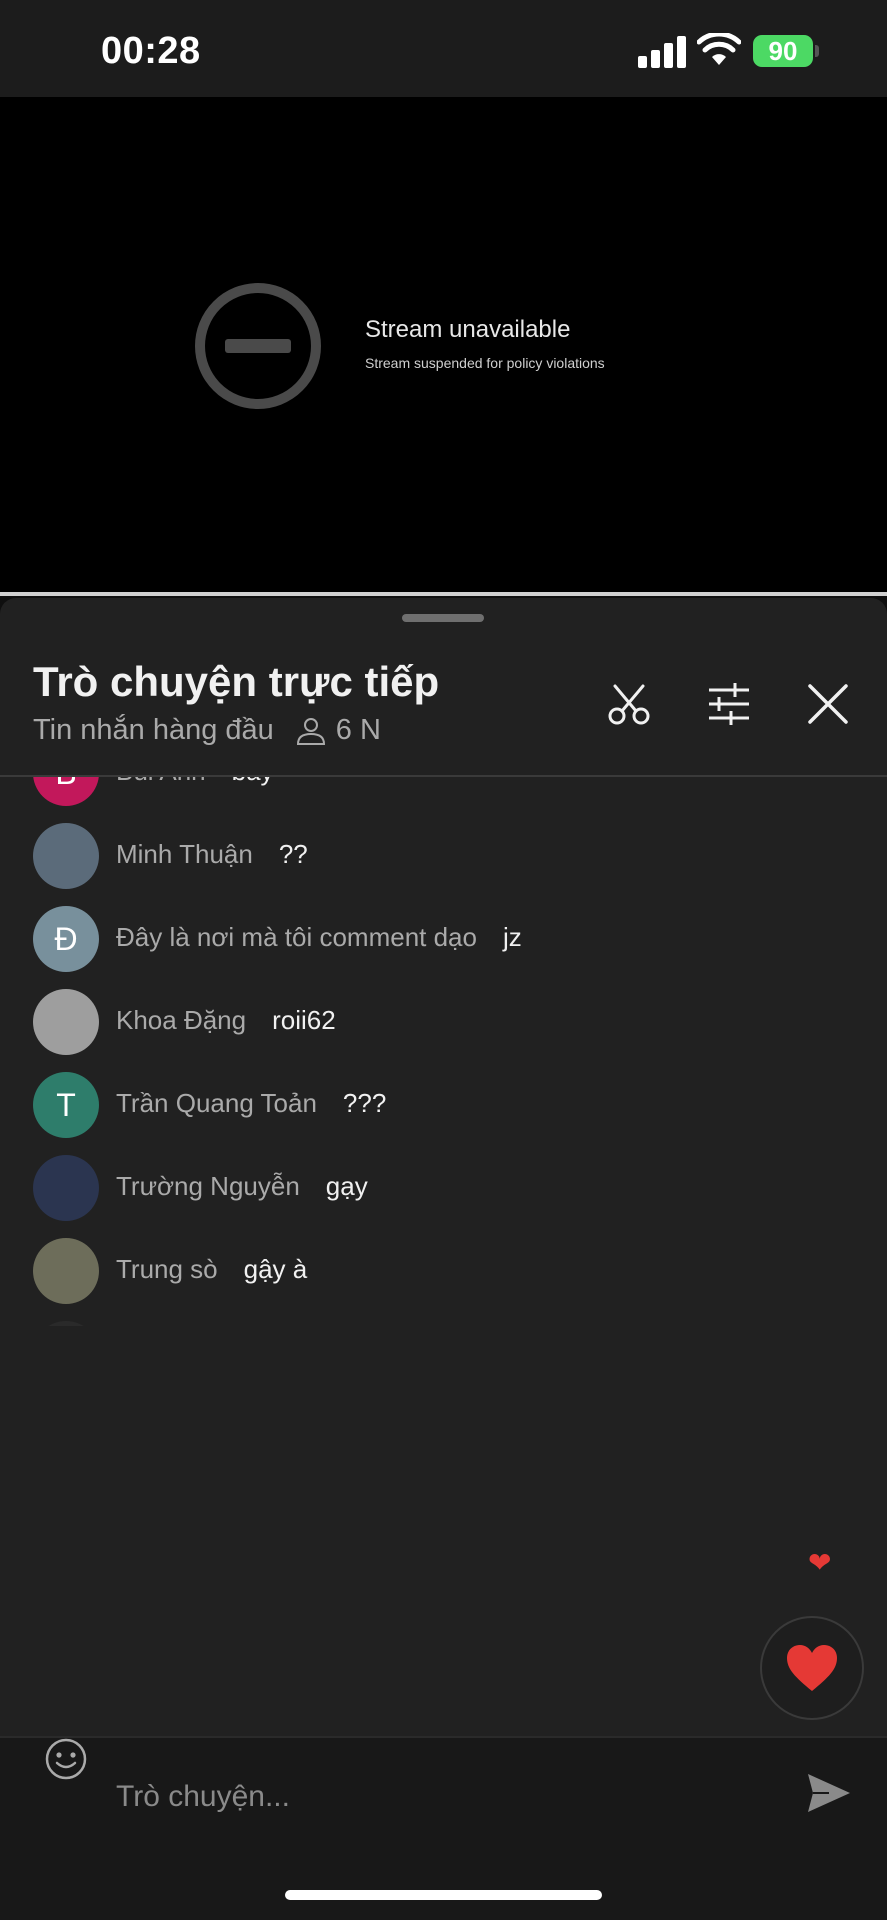 This screenshot has height=1920, width=887. What do you see at coordinates (216, 1103) in the screenshot?
I see `message-author: Trần Quang Toản` at bounding box center [216, 1103].